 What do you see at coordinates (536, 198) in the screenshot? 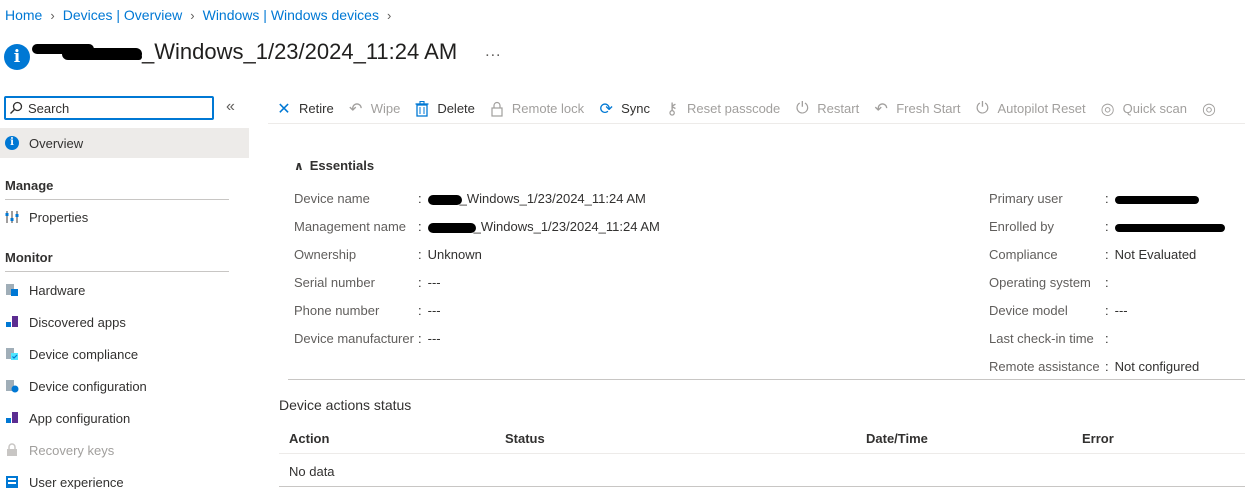
I see `device-name-value: _Windows_1/23/2024_11:24 AM` at bounding box center [536, 198].